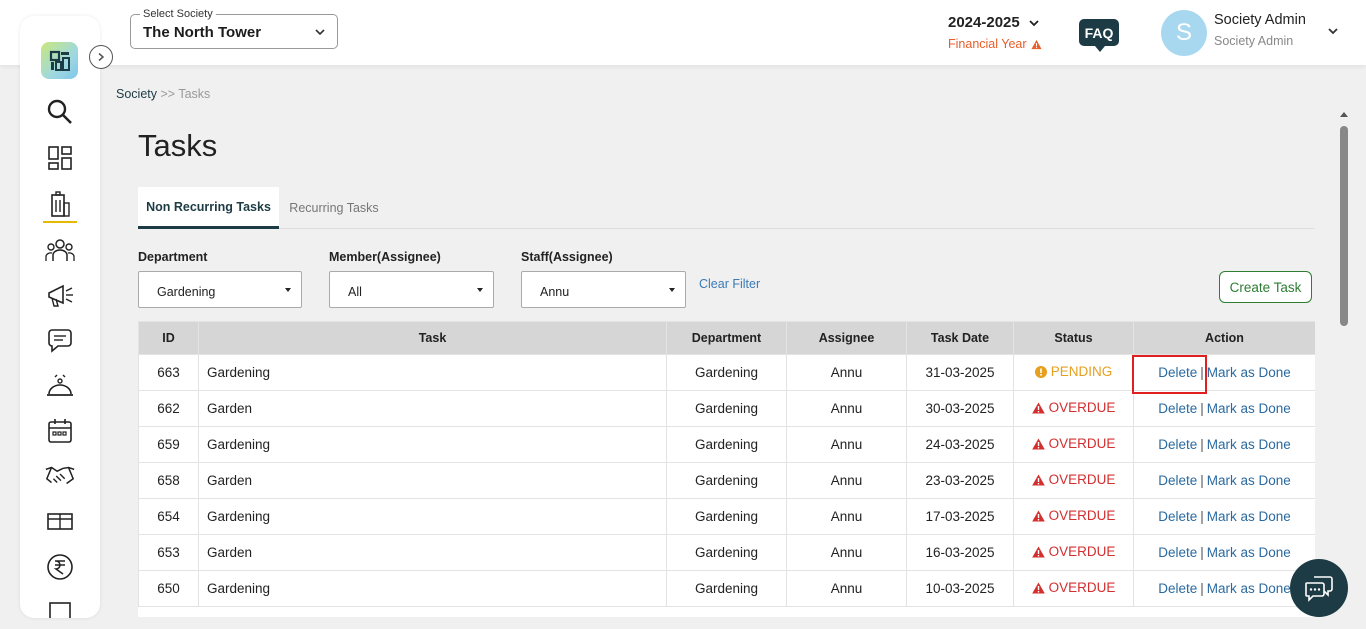 The image size is (1366, 629). I want to click on active-nav-indicator, so click(60, 222).